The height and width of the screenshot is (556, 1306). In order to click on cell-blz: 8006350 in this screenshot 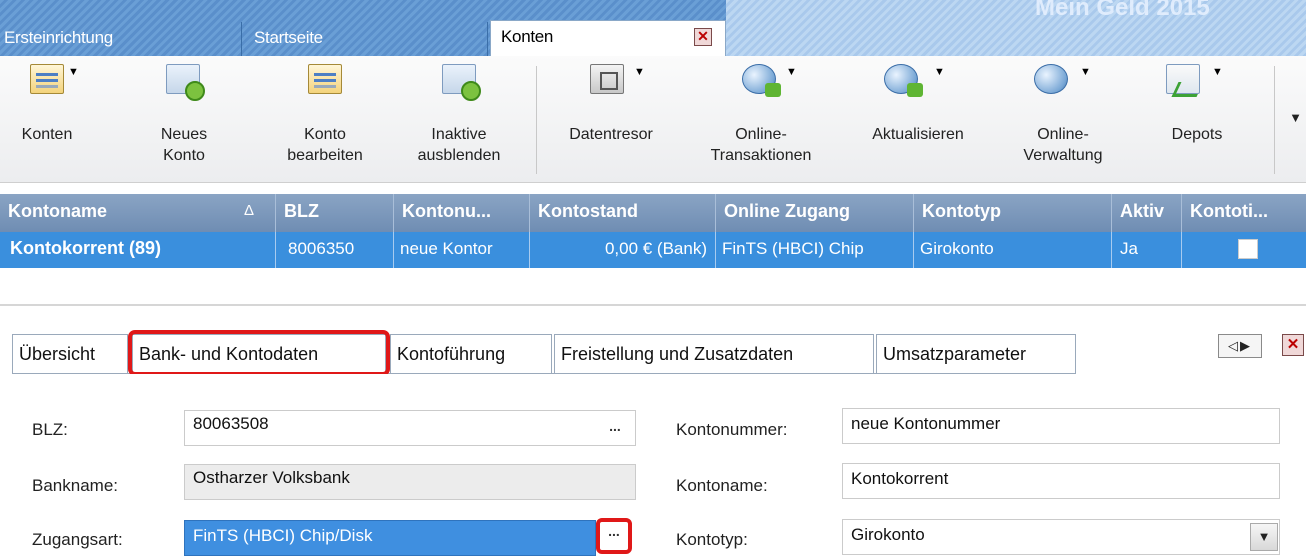, I will do `click(335, 250)`.